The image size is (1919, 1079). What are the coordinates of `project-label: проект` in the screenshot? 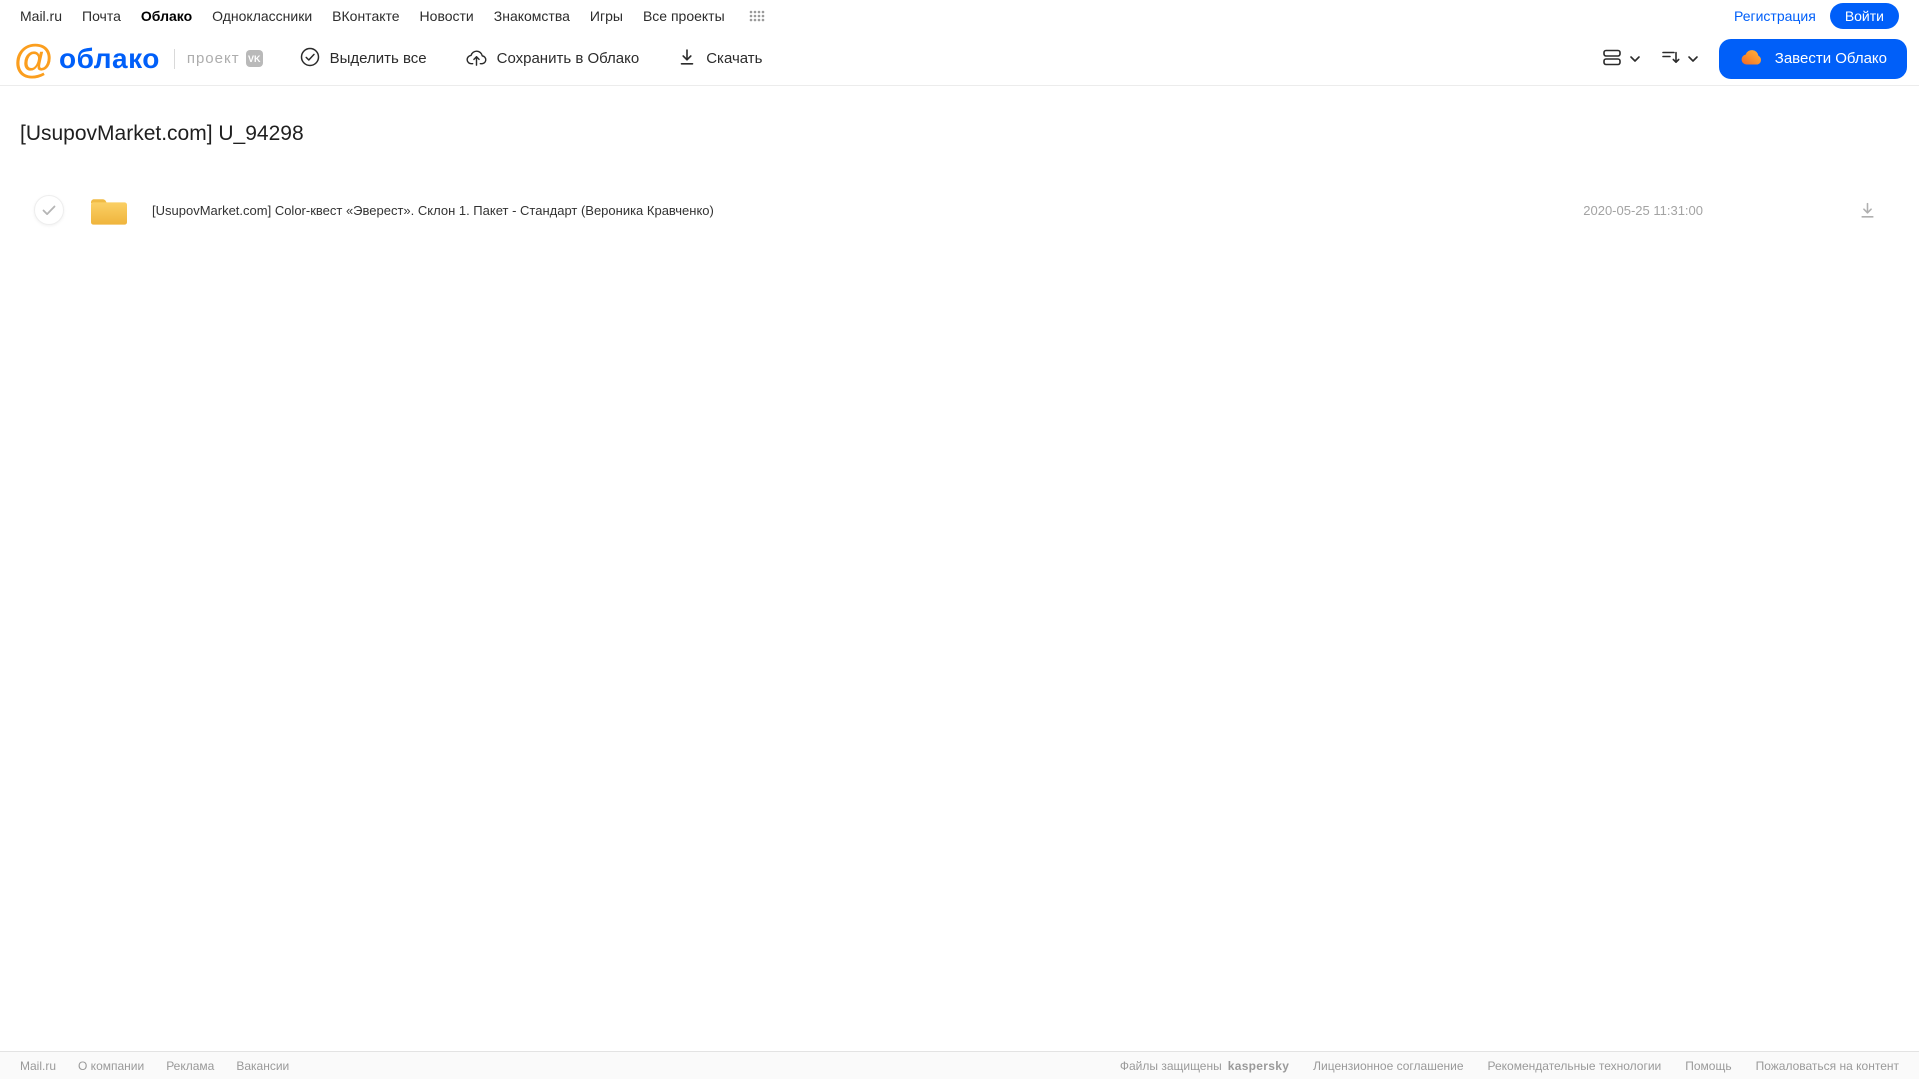 It's located at (213, 58).